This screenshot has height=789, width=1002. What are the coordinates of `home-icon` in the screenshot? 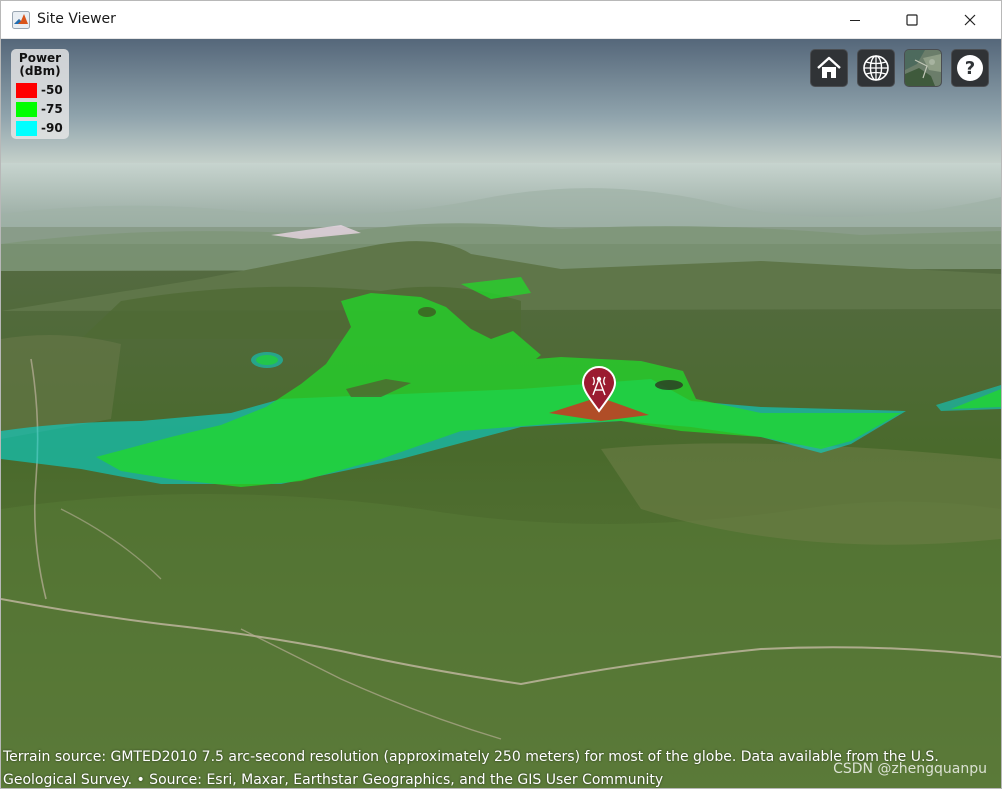 It's located at (829, 67).